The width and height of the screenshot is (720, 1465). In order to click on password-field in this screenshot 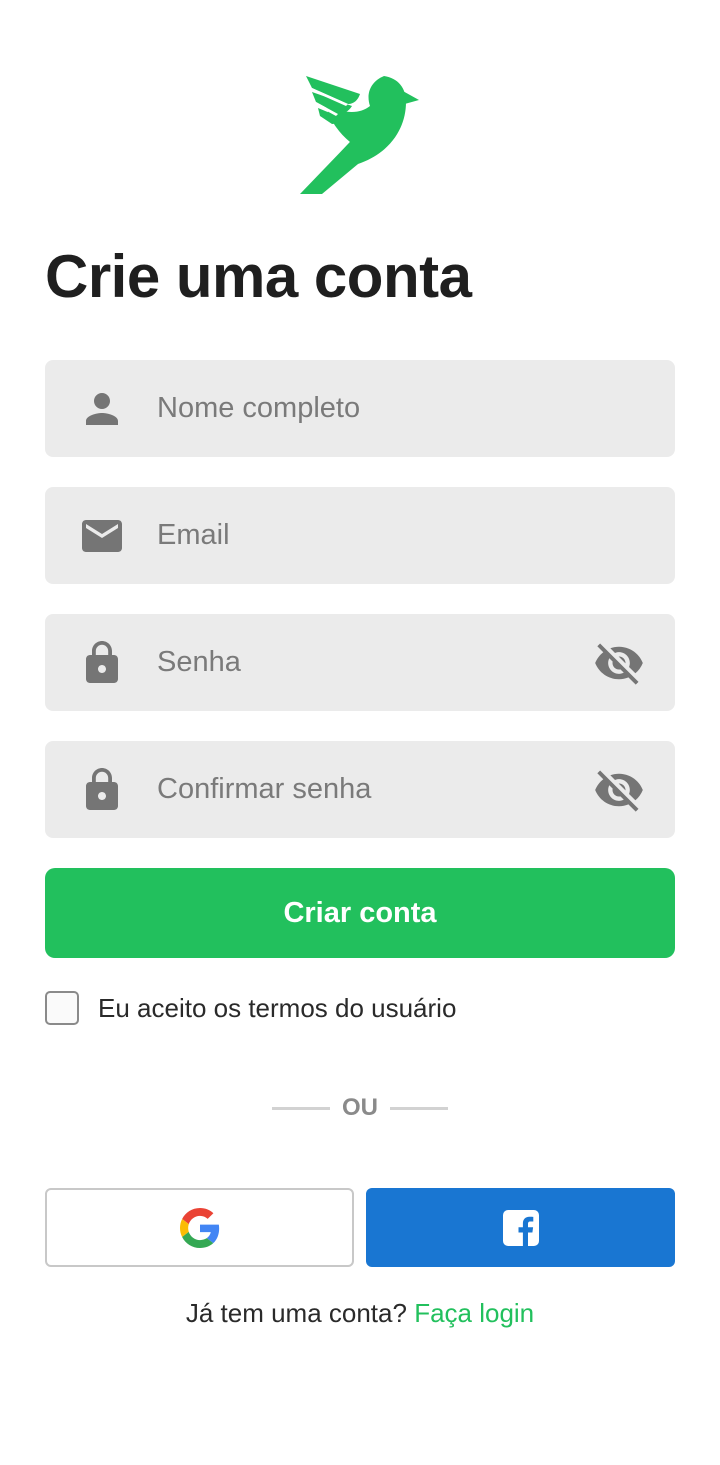, I will do `click(360, 662)`.